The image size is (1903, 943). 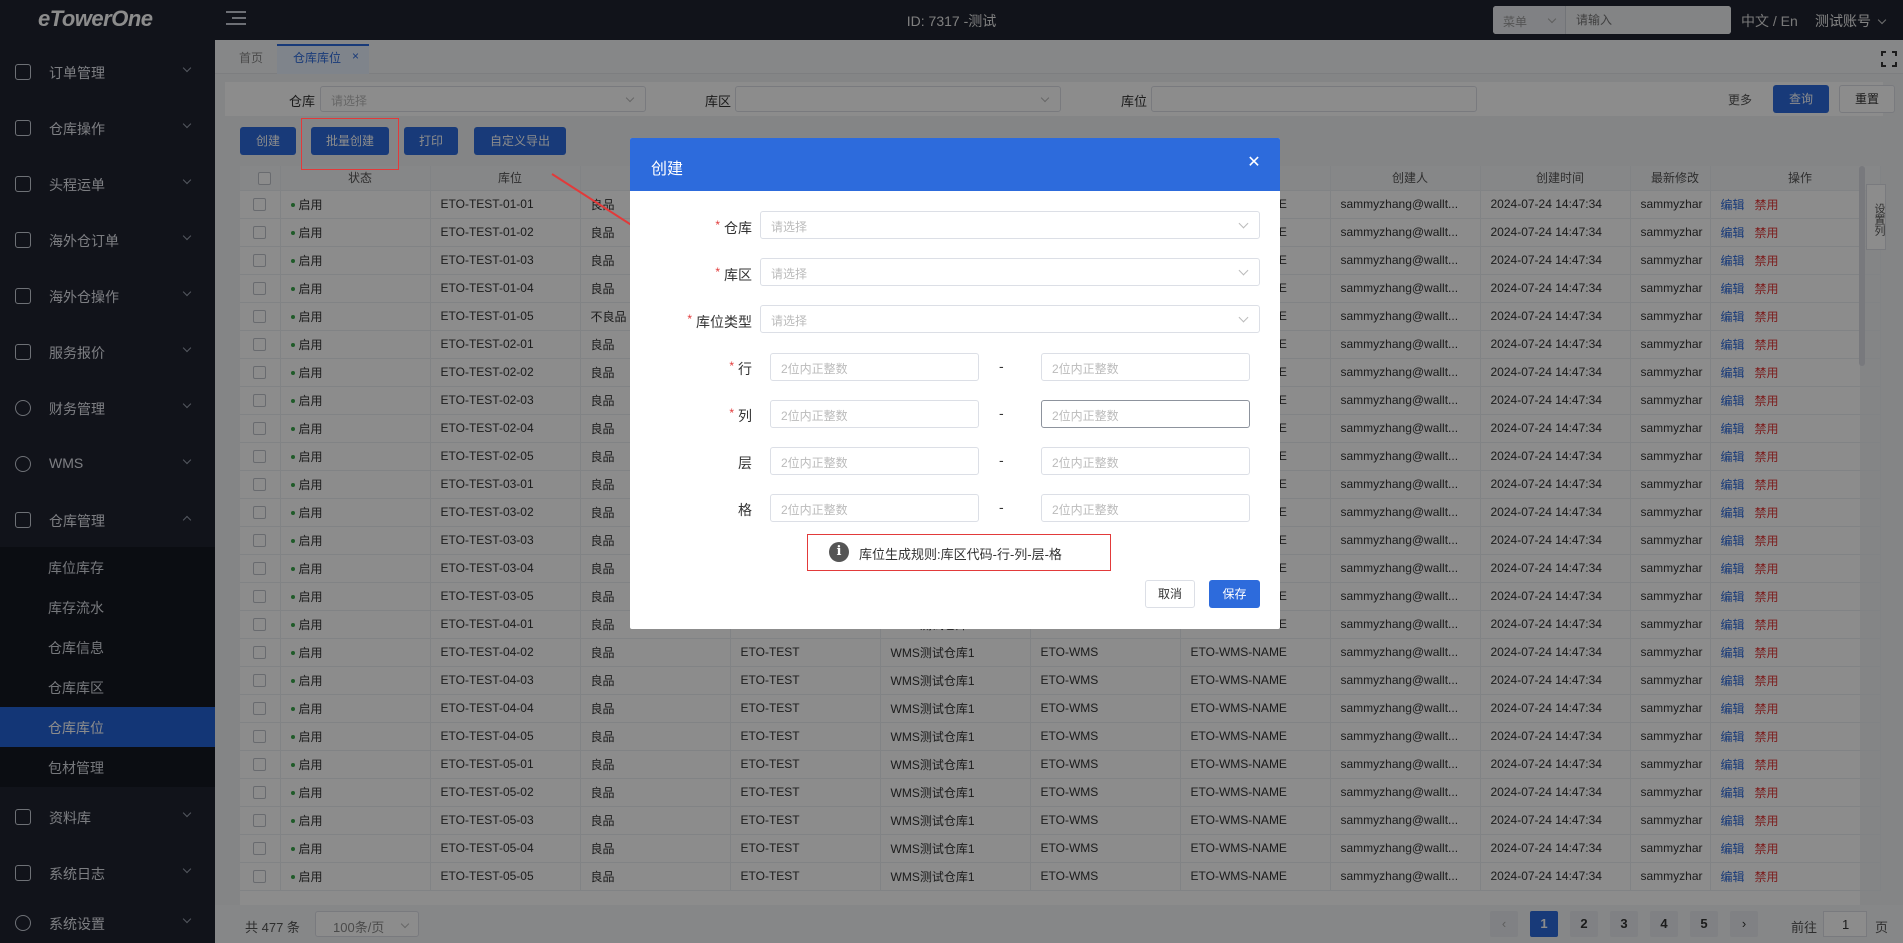 What do you see at coordinates (745, 510) in the screenshot?
I see `cell-label: 格` at bounding box center [745, 510].